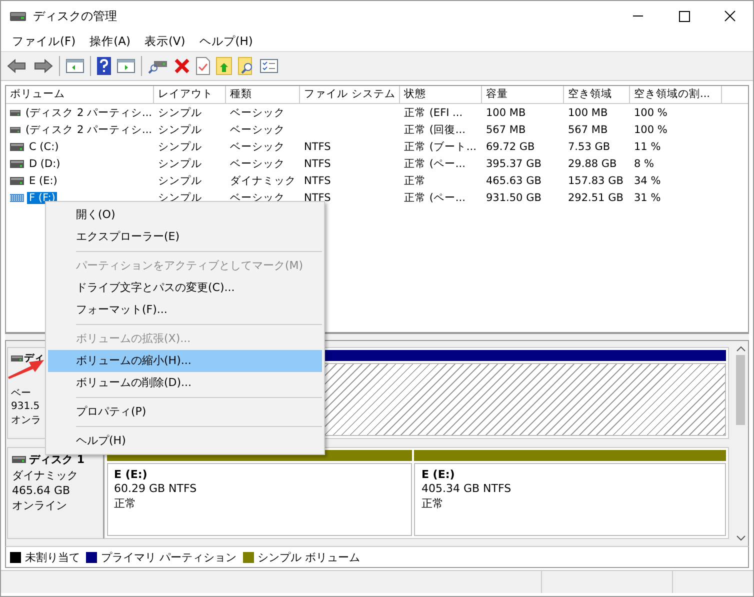  What do you see at coordinates (589, 146) in the screenshot?
I see `table-cell: 7.53 GB` at bounding box center [589, 146].